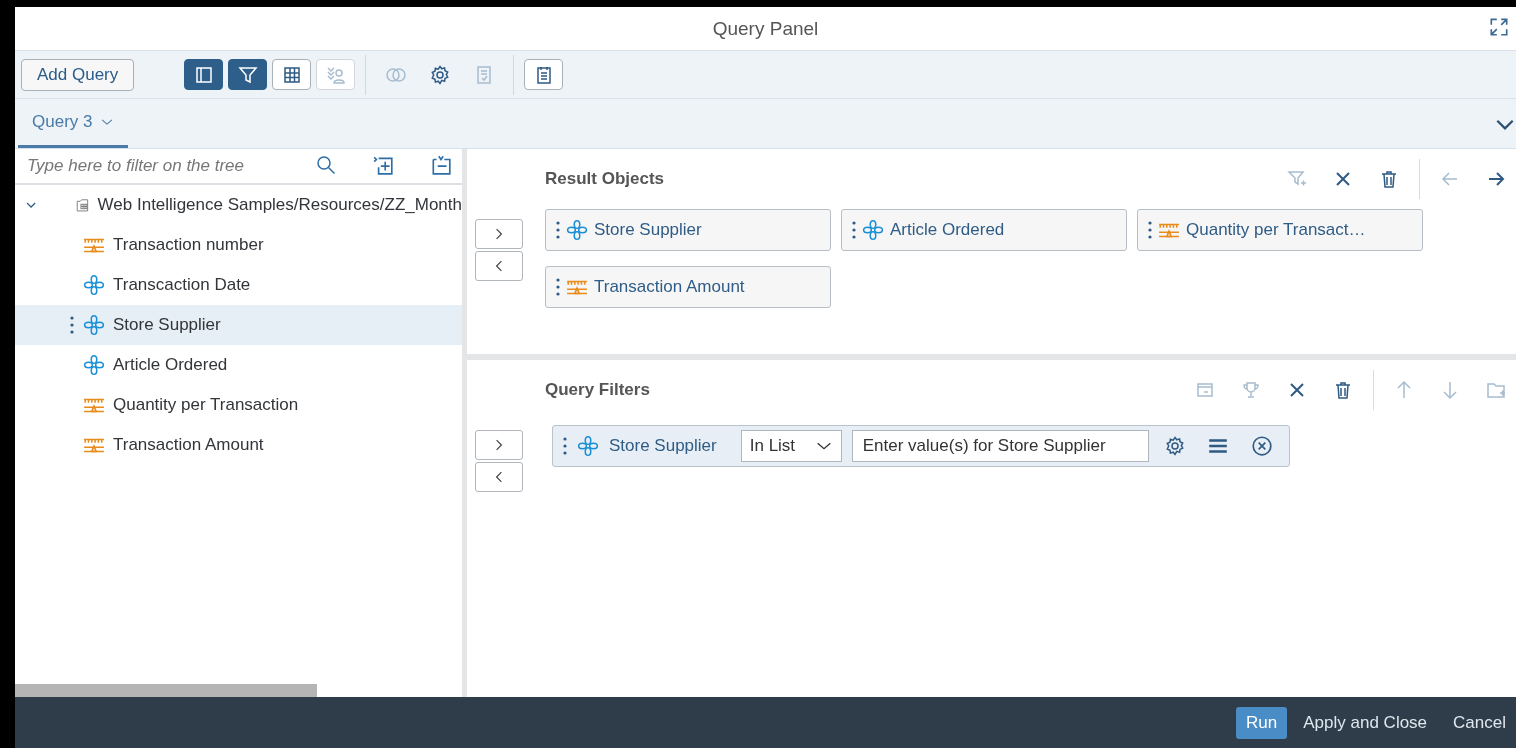 Image resolution: width=1516 pixels, height=748 pixels. What do you see at coordinates (648, 230) in the screenshot?
I see `object-label: Store Supplier` at bounding box center [648, 230].